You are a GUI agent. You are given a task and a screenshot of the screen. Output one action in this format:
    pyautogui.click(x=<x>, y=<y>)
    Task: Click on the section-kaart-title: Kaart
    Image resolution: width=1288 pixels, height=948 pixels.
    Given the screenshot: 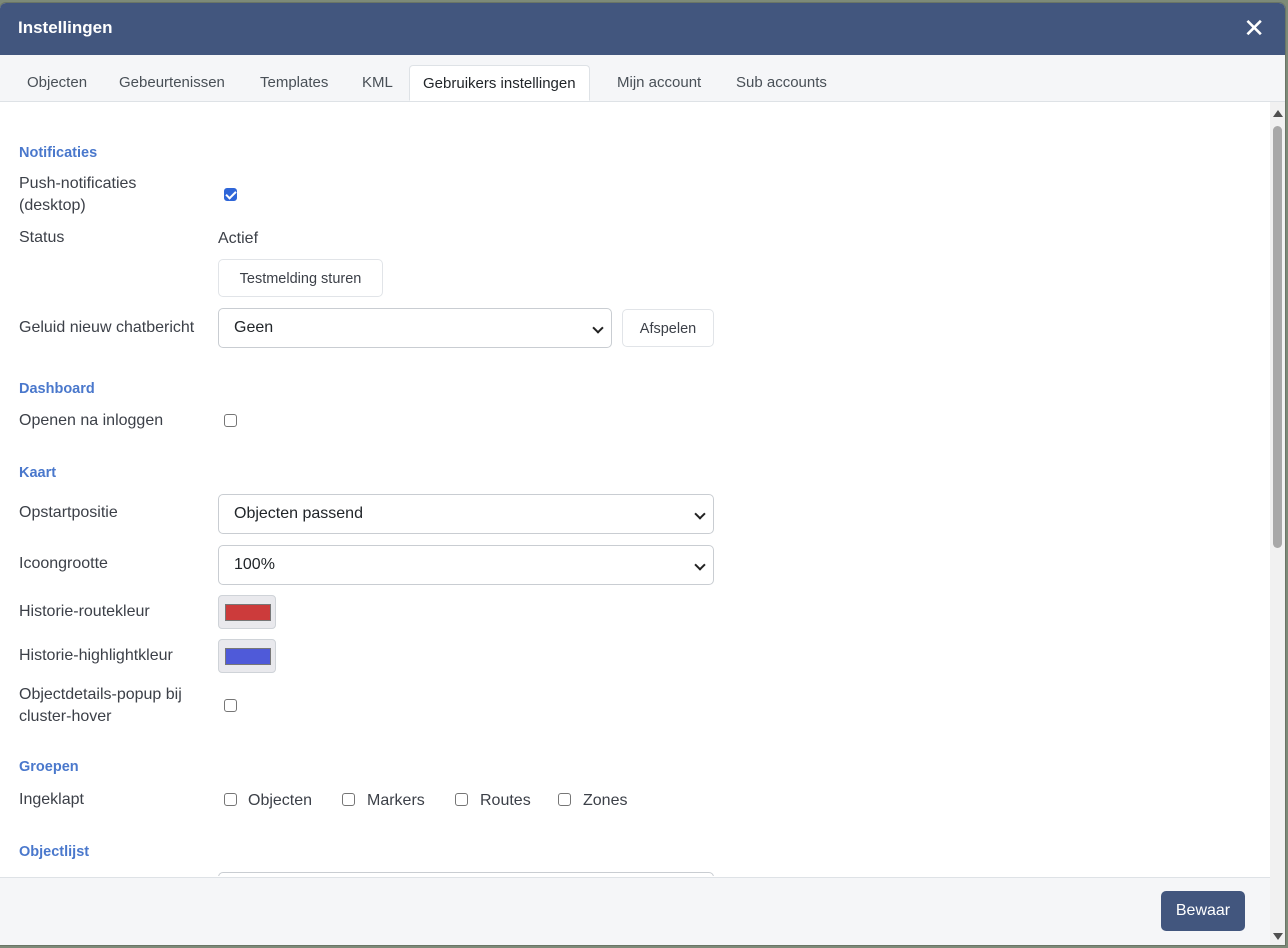 What is the action you would take?
    pyautogui.click(x=38, y=473)
    